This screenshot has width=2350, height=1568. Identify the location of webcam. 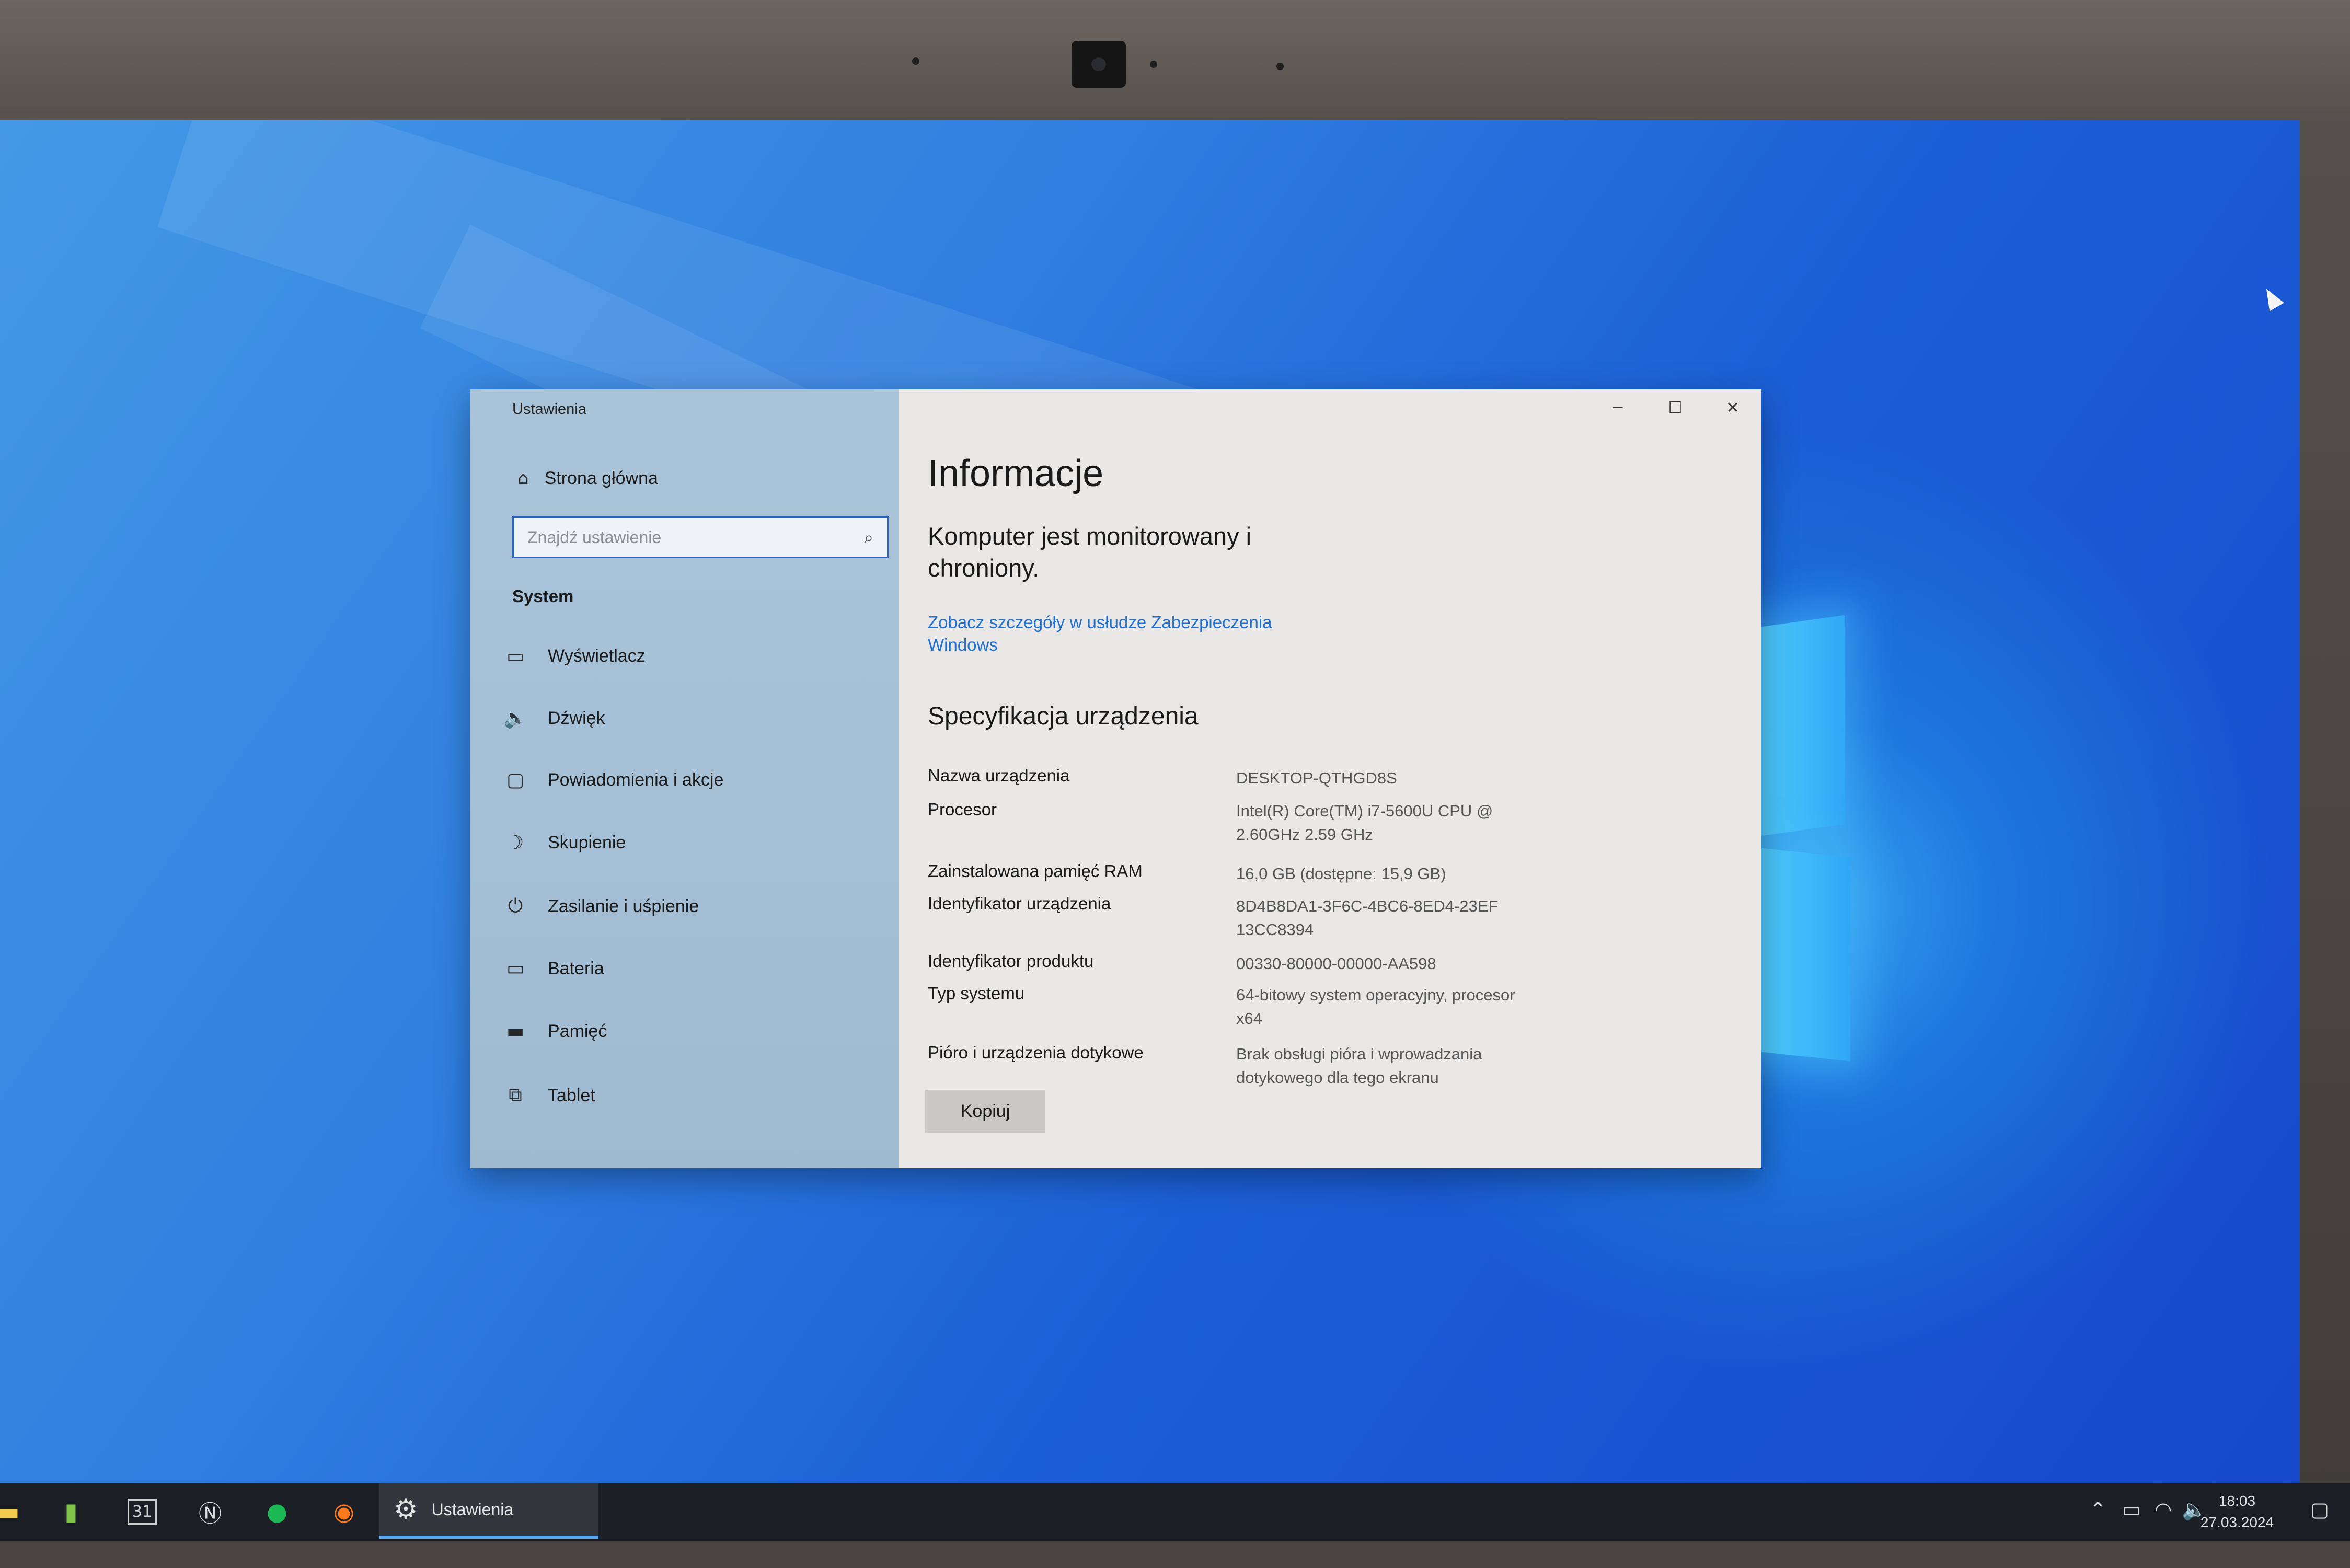
(1099, 64).